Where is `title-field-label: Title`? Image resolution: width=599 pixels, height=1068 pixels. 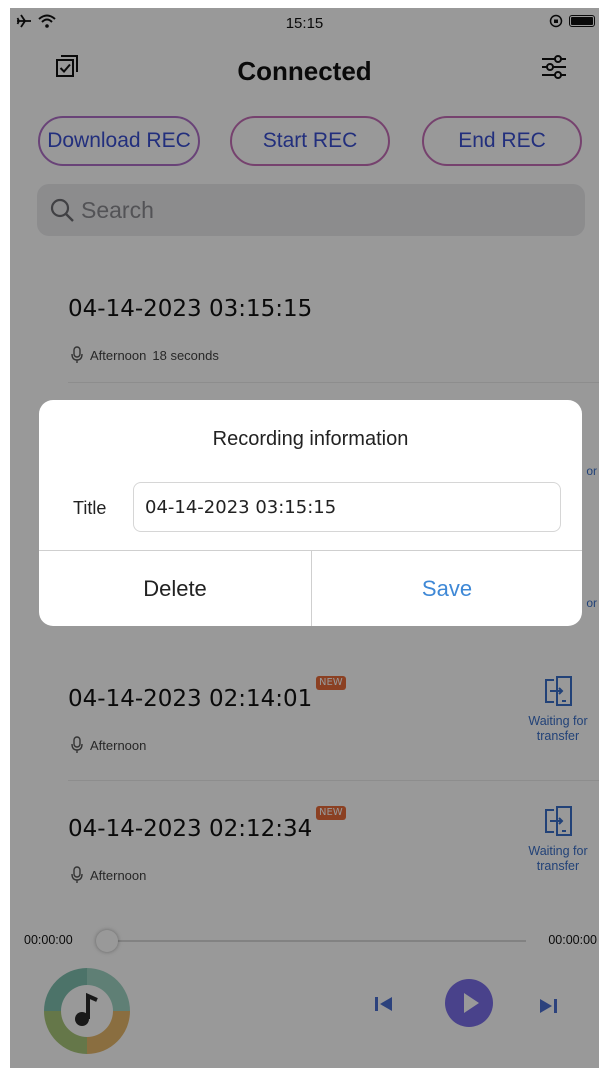
title-field-label: Title is located at coordinates (90, 508).